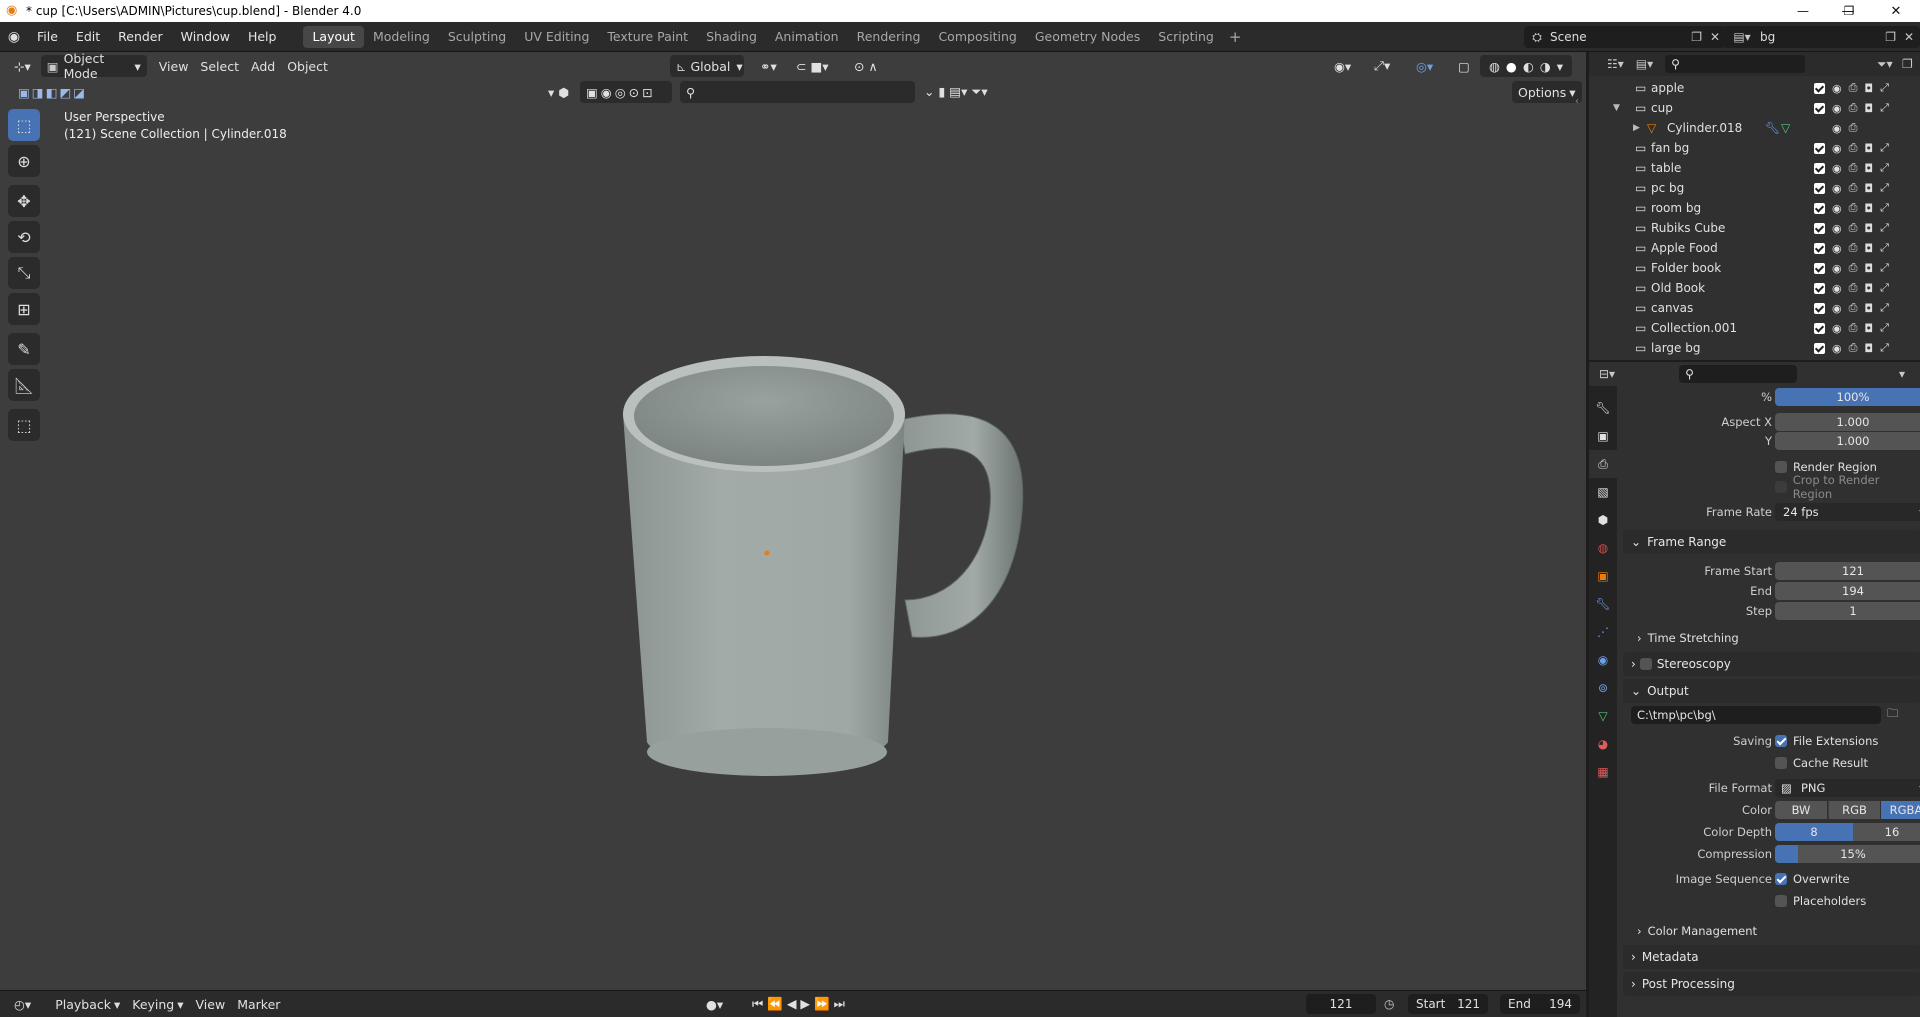 This screenshot has height=1017, width=1920. Describe the element at coordinates (1826, 741) in the screenshot. I see `file-extensions-checkbox: File Extensions` at that location.